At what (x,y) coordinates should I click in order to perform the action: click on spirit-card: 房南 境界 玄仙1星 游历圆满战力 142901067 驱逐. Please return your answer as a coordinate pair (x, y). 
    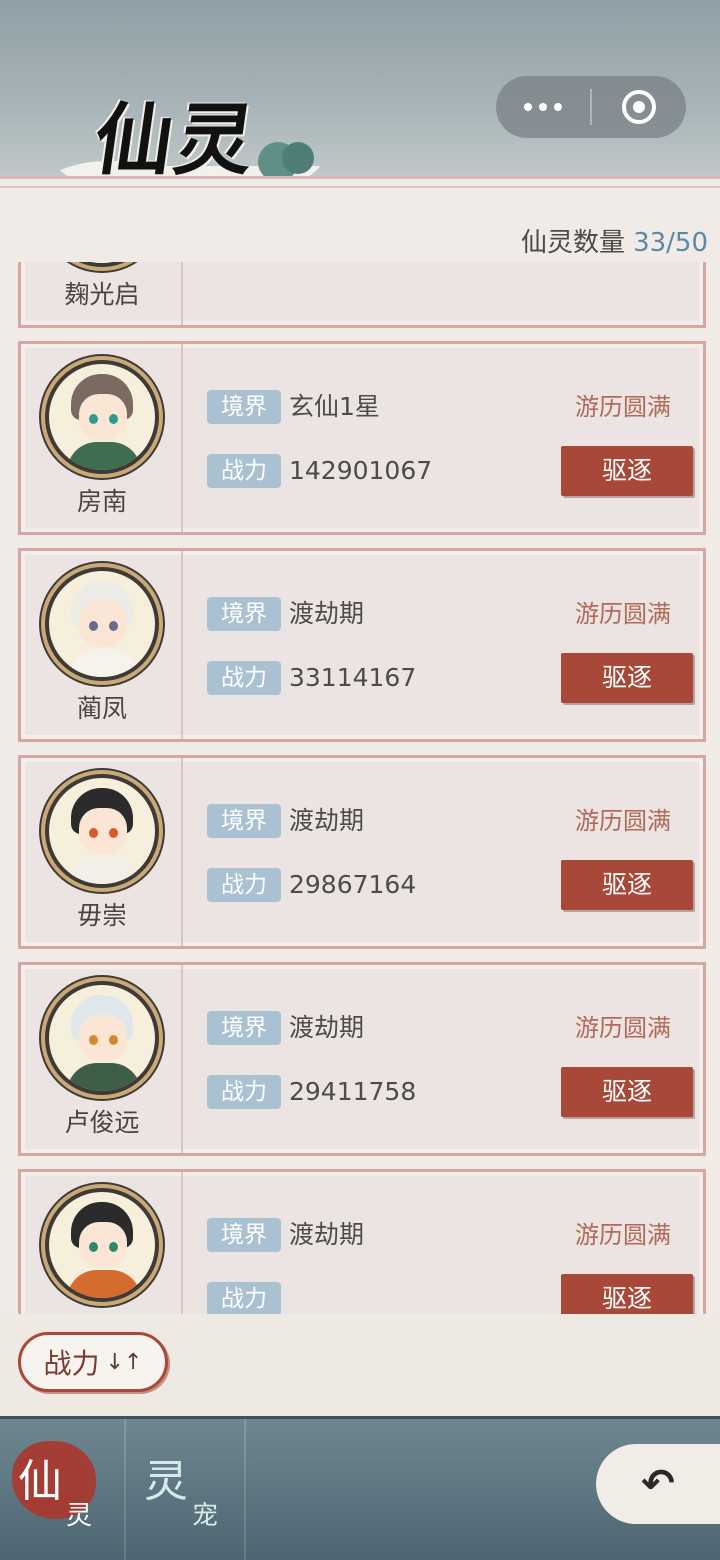
    Looking at the image, I should click on (362, 438).